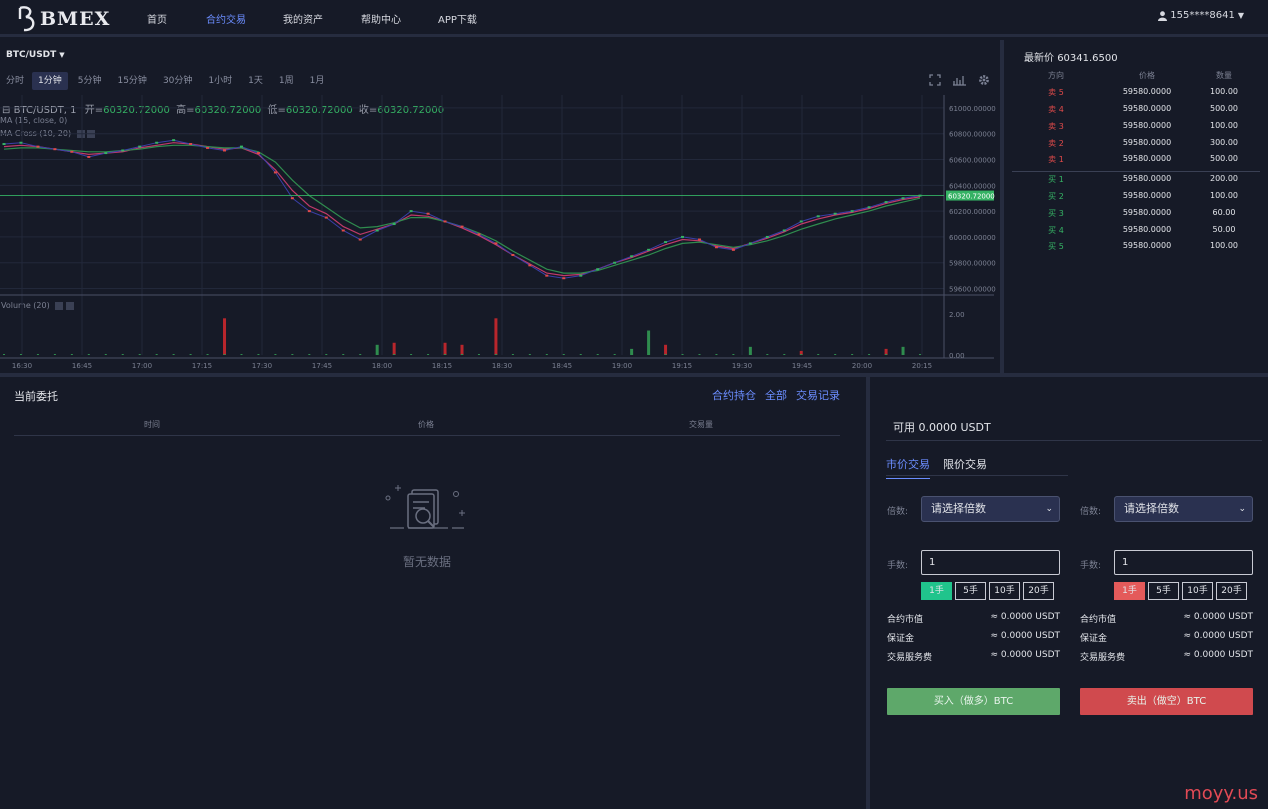 Image resolution: width=1268 pixels, height=809 pixels. I want to click on ask-side: 卖 3, so click(1056, 126).